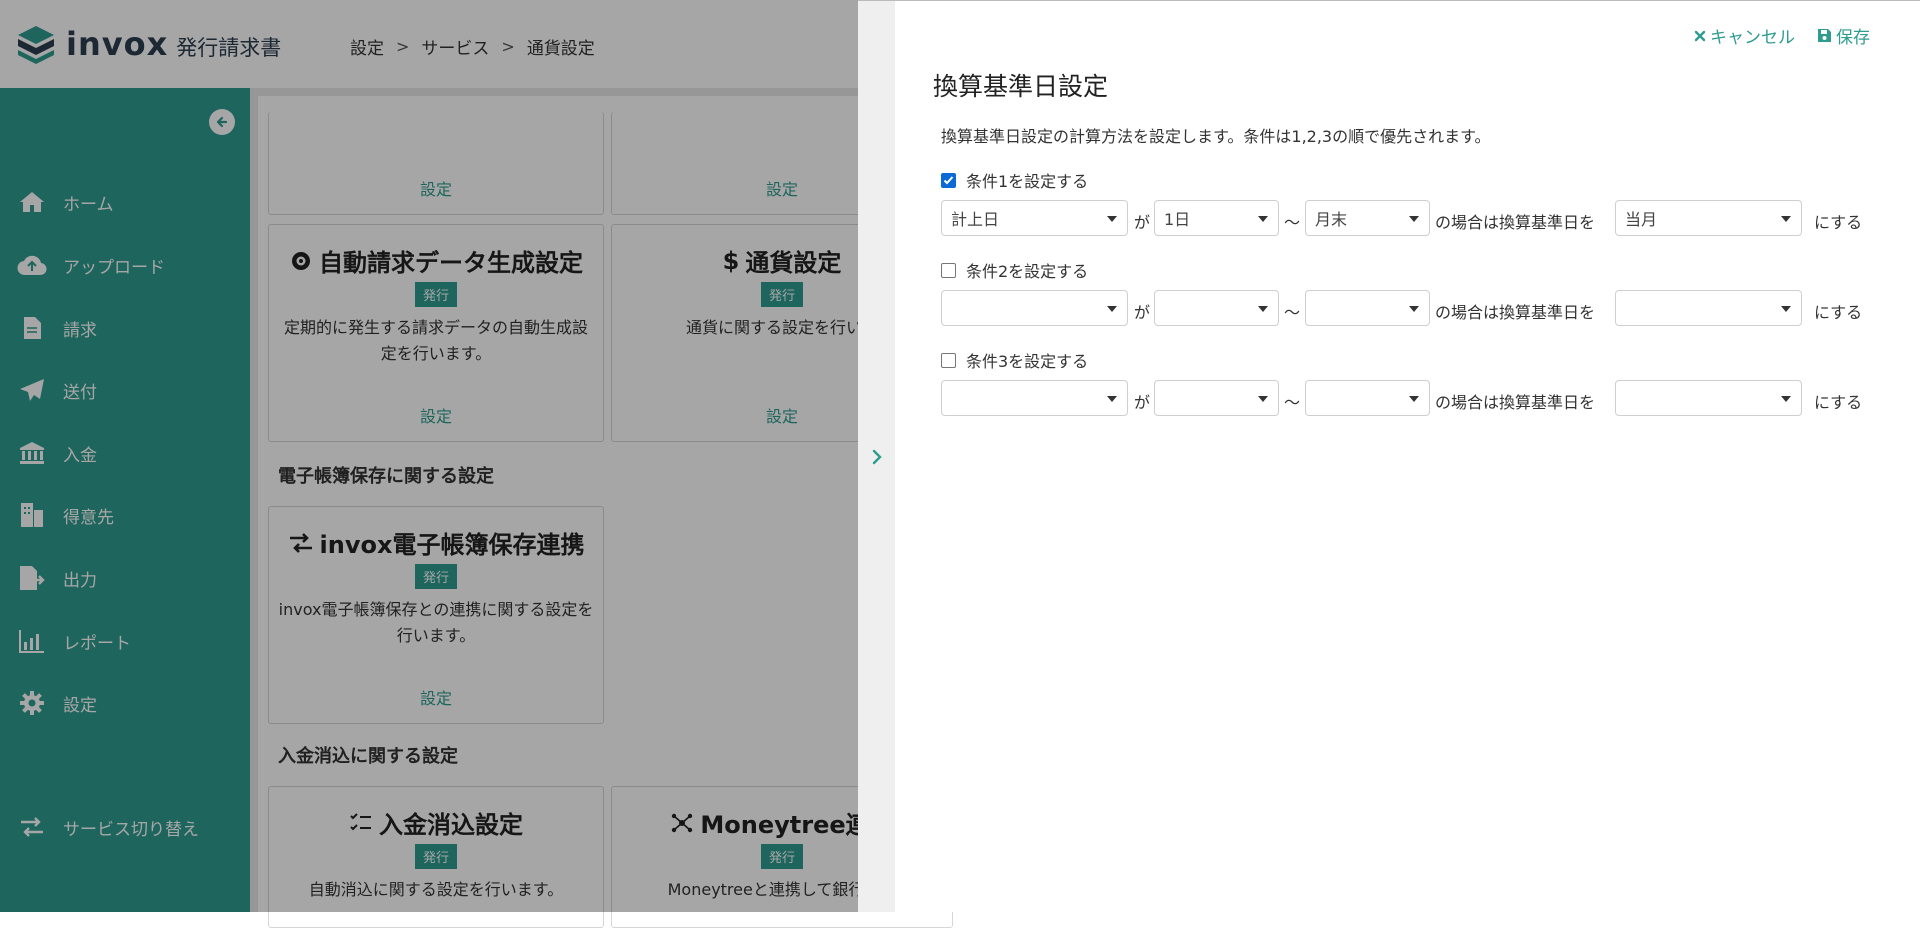  I want to click on save-button: 保存, so click(1843, 35).